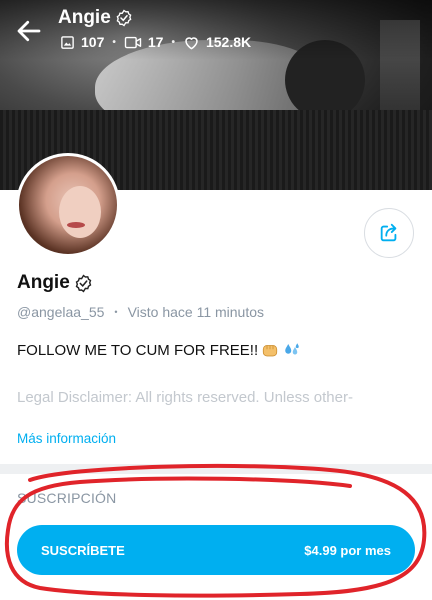 The width and height of the screenshot is (432, 600). I want to click on stat-likes-count: 152.8K, so click(228, 42).